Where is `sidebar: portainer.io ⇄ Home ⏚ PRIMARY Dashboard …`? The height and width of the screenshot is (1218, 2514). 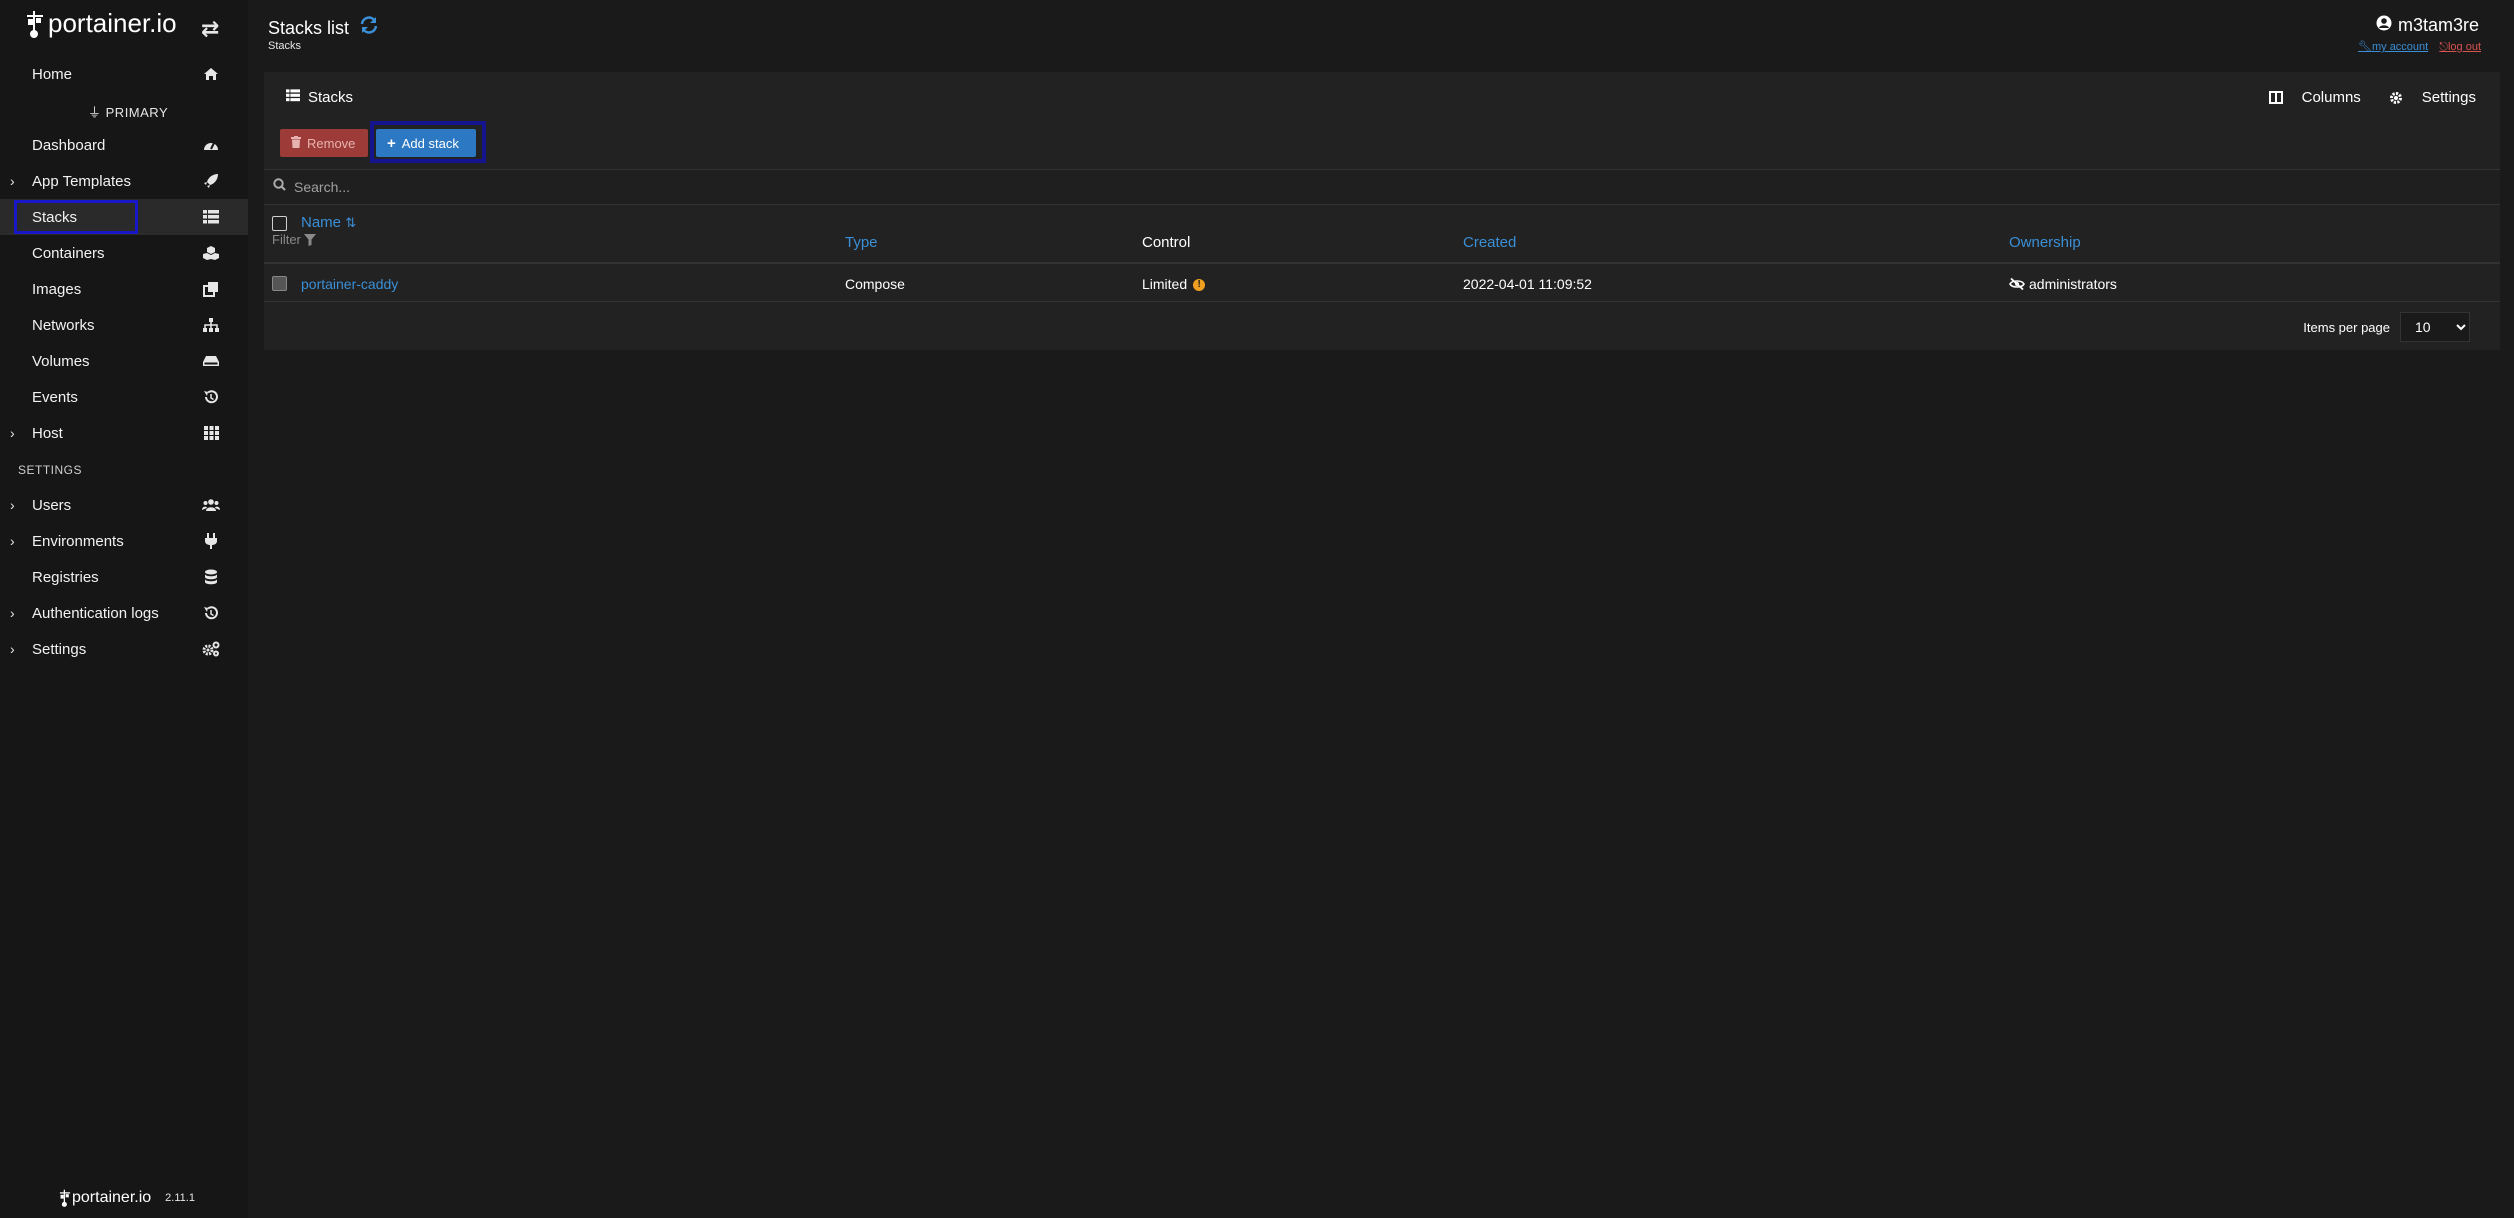 sidebar: portainer.io ⇄ Home ⏚ PRIMARY Dashboard … is located at coordinates (124, 609).